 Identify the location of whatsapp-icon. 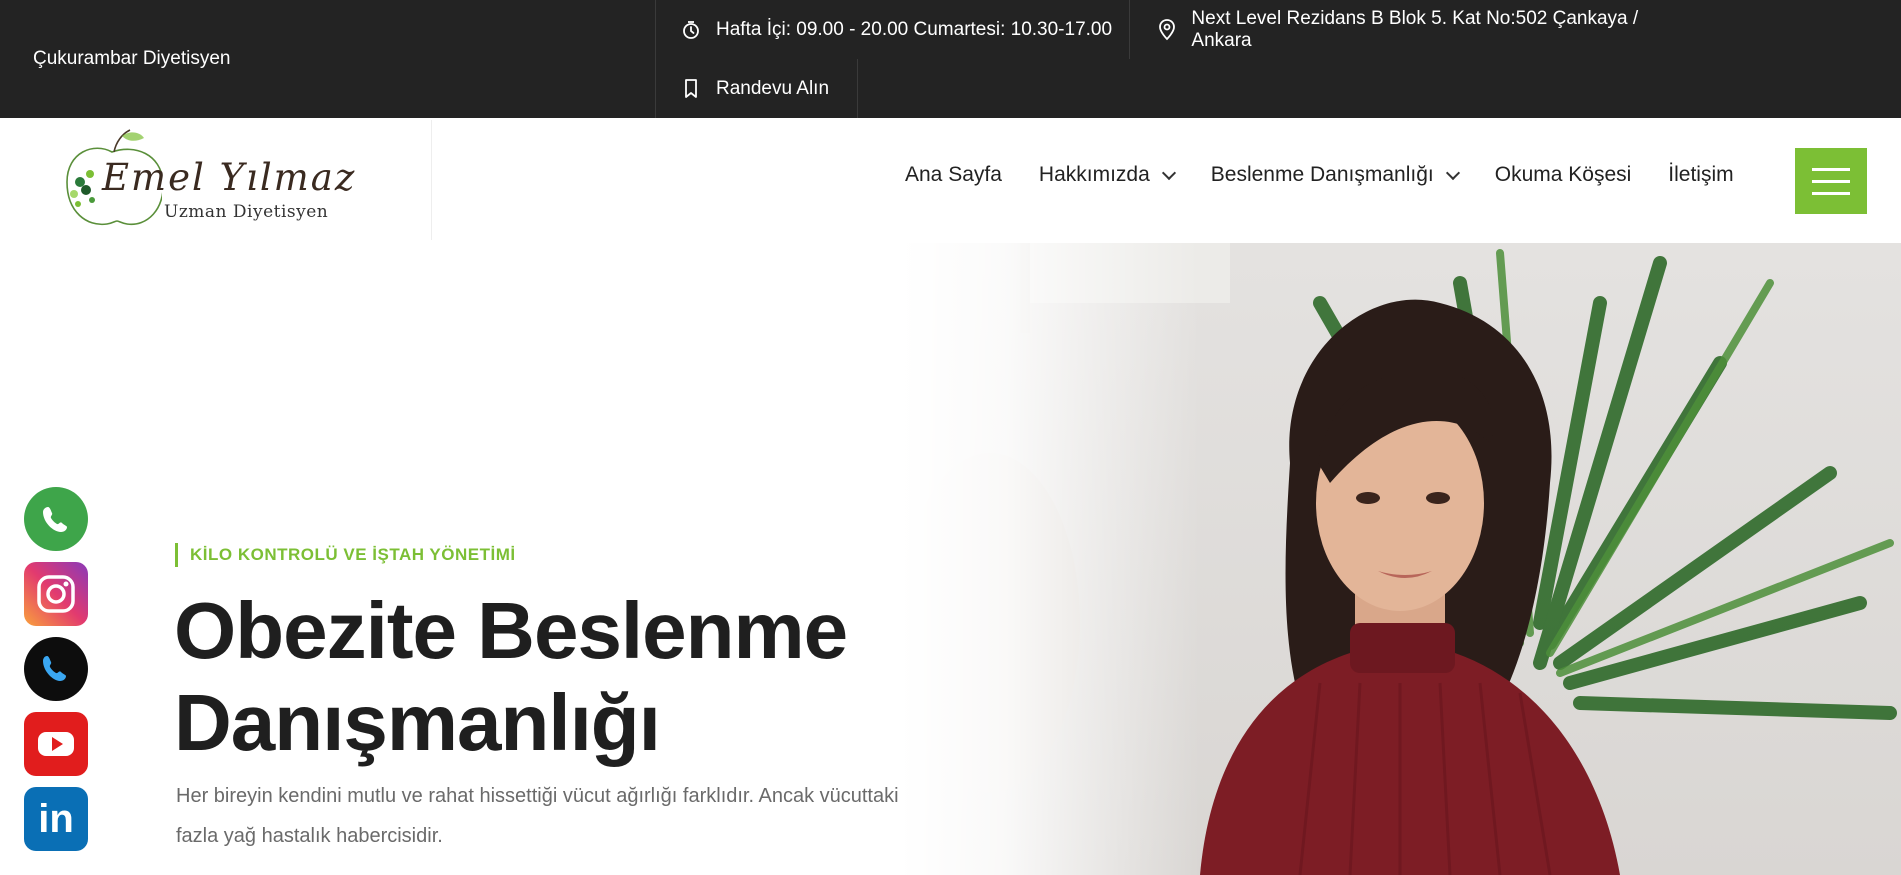
(56, 519).